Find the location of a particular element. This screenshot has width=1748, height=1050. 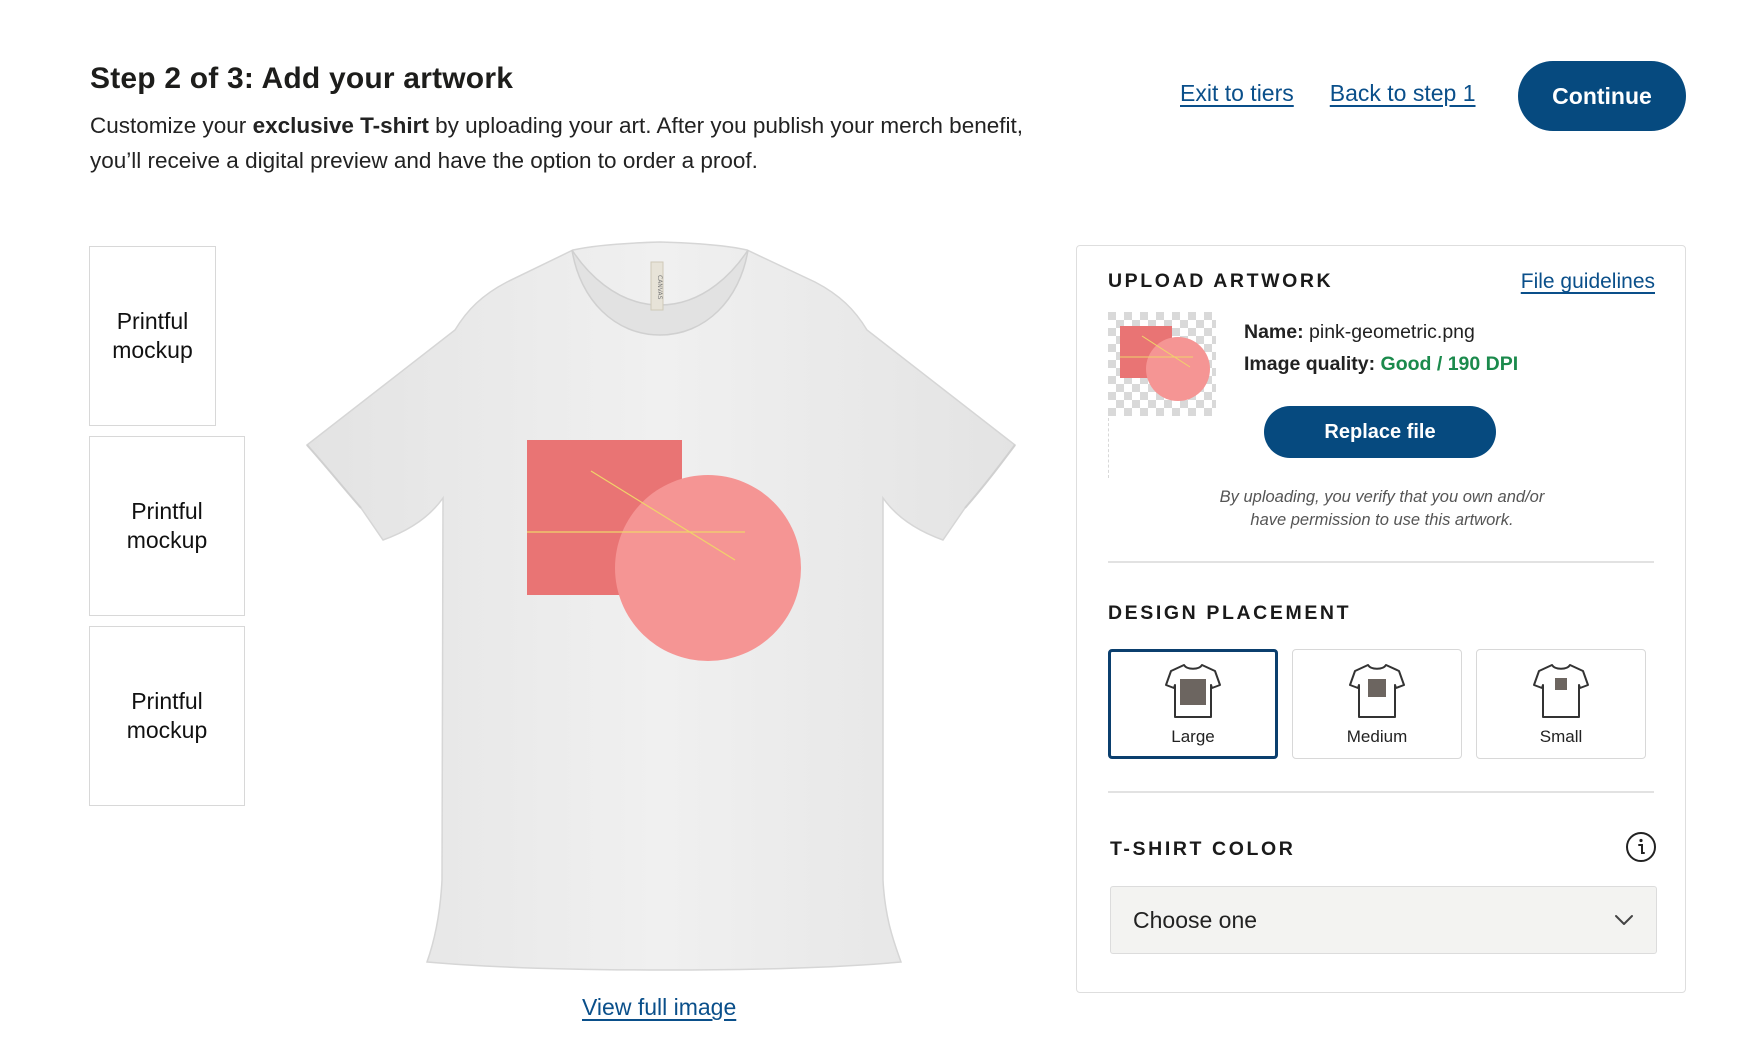

tshirt-large-icon is located at coordinates (1193, 691).